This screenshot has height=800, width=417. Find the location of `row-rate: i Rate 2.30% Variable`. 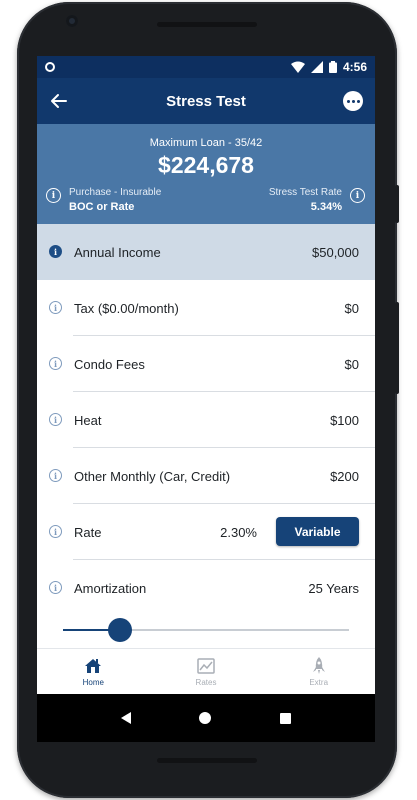

row-rate: i Rate 2.30% Variable is located at coordinates (206, 532).